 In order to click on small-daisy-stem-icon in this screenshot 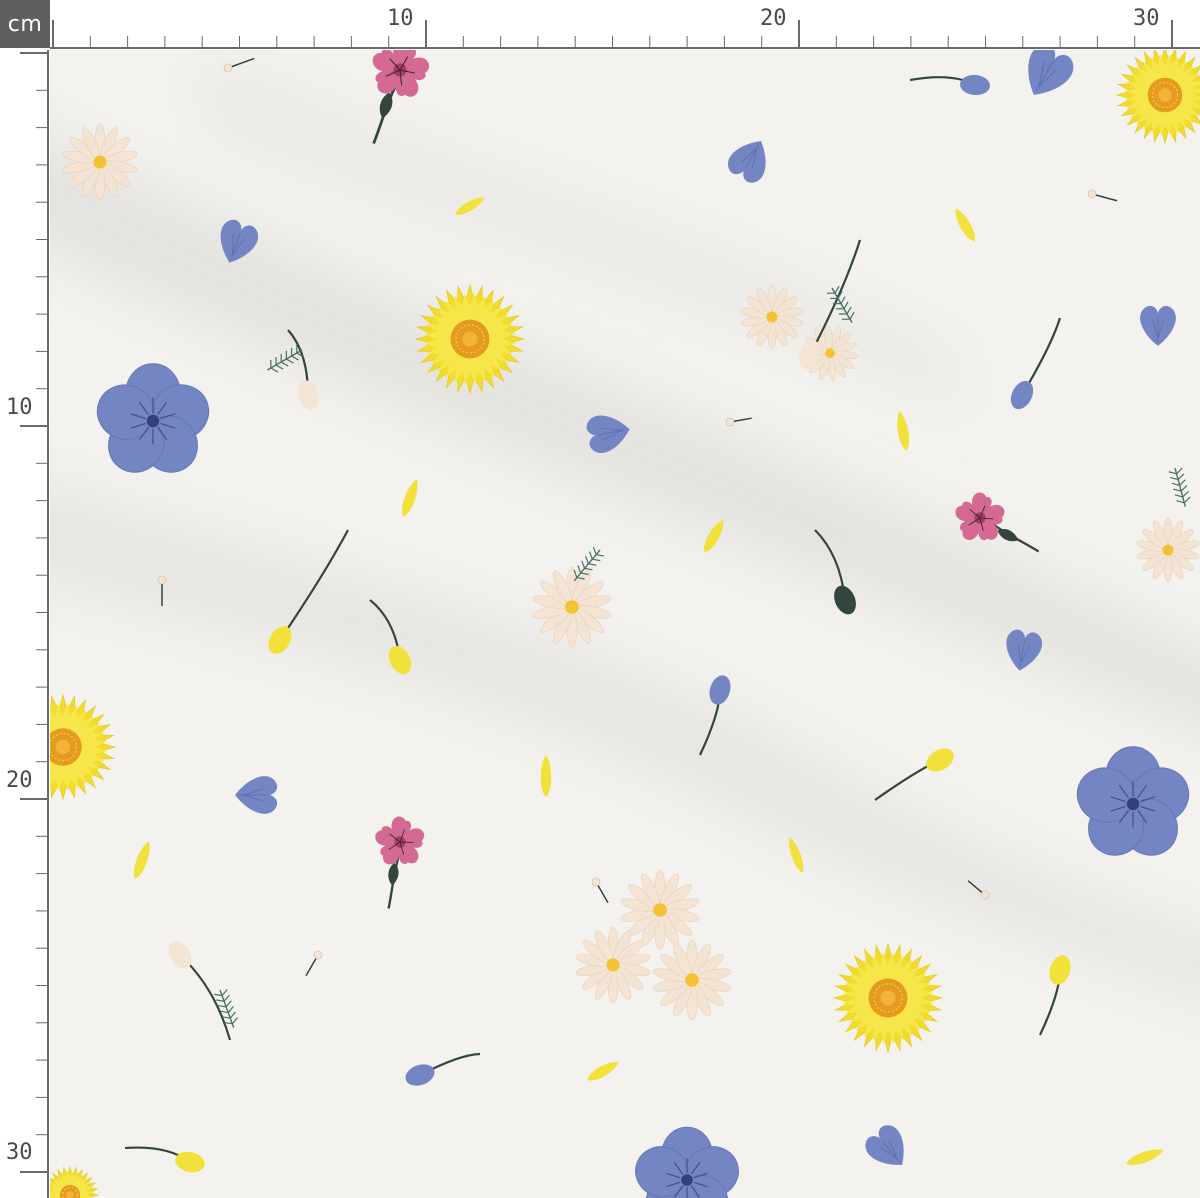, I will do `click(200, 991)`.